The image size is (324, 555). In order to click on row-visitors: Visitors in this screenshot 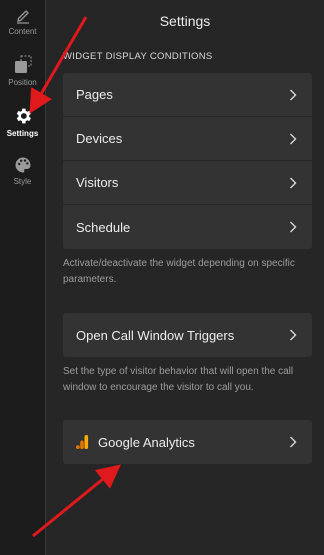, I will do `click(187, 183)`.